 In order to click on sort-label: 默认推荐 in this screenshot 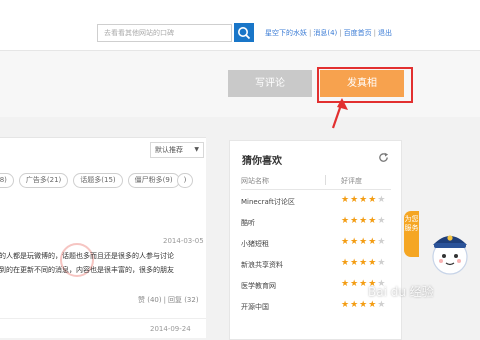, I will do `click(169, 150)`.